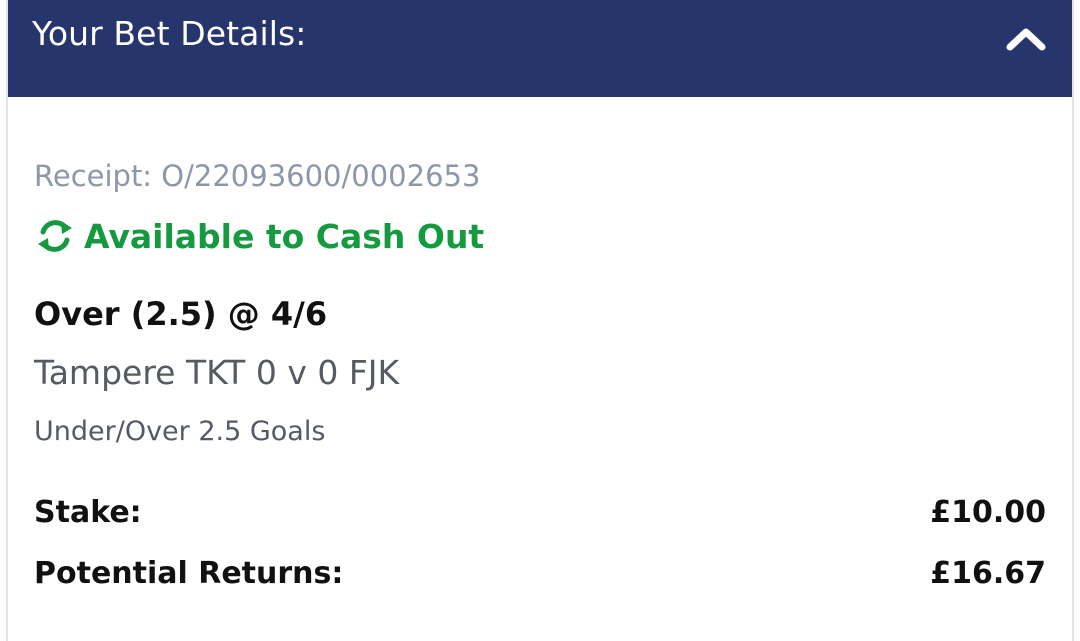  I want to click on collapse-button, so click(1026, 38).